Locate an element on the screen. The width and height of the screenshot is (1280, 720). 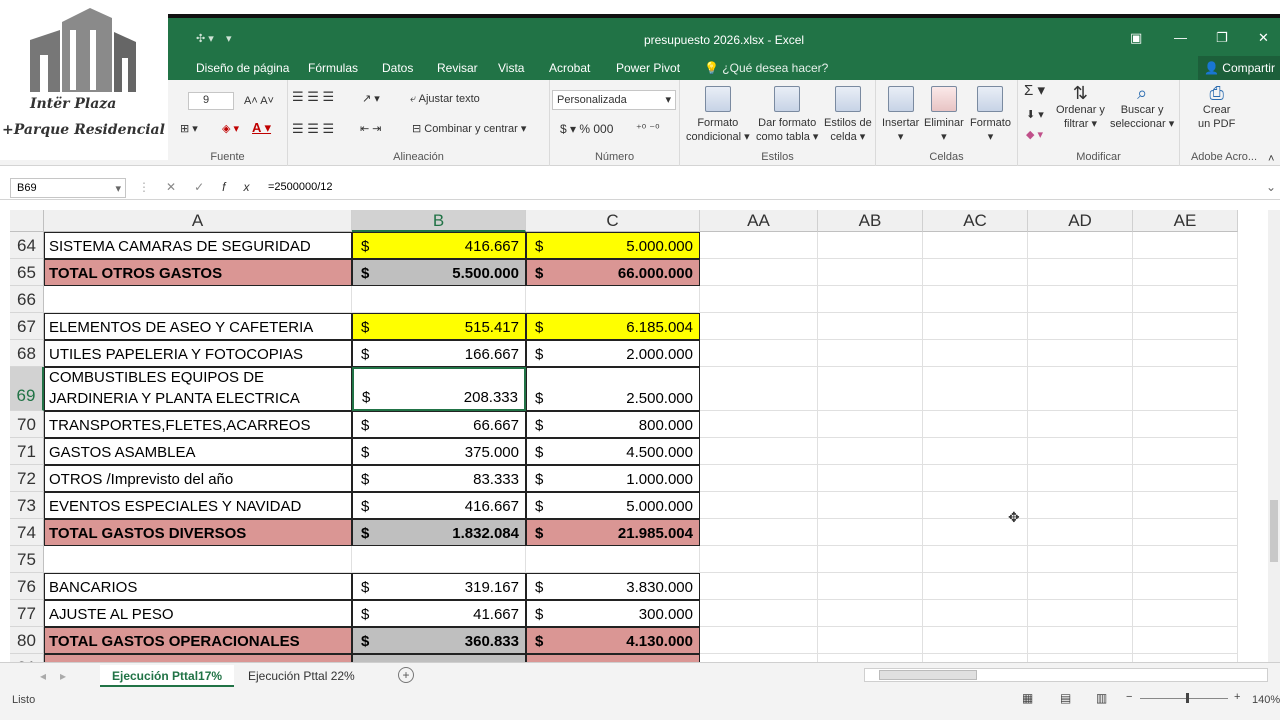
table-format-button: Dar formato como tabla ▾ is located at coordinates (787, 115).